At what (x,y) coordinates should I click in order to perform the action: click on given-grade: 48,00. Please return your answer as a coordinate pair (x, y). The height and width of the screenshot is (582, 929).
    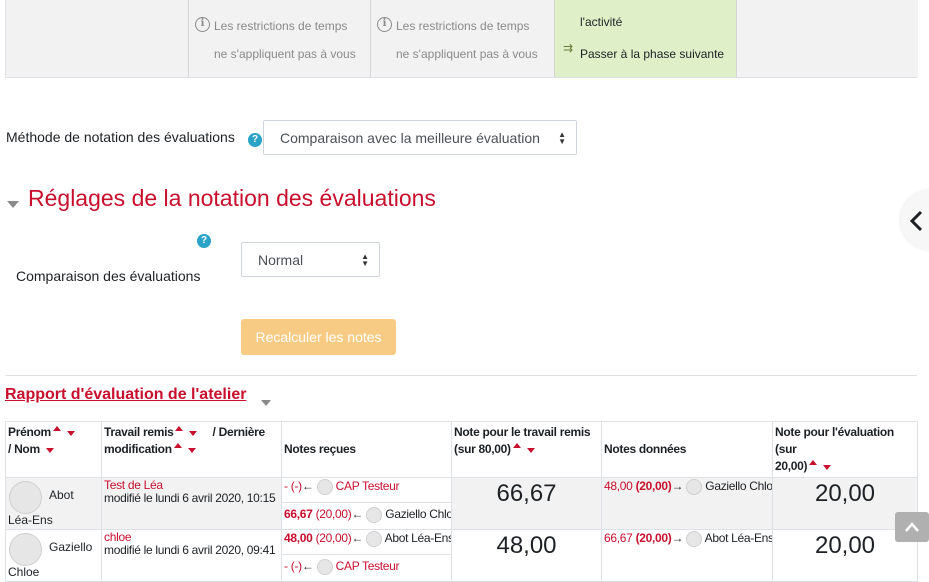
    Looking at the image, I should click on (618, 486).